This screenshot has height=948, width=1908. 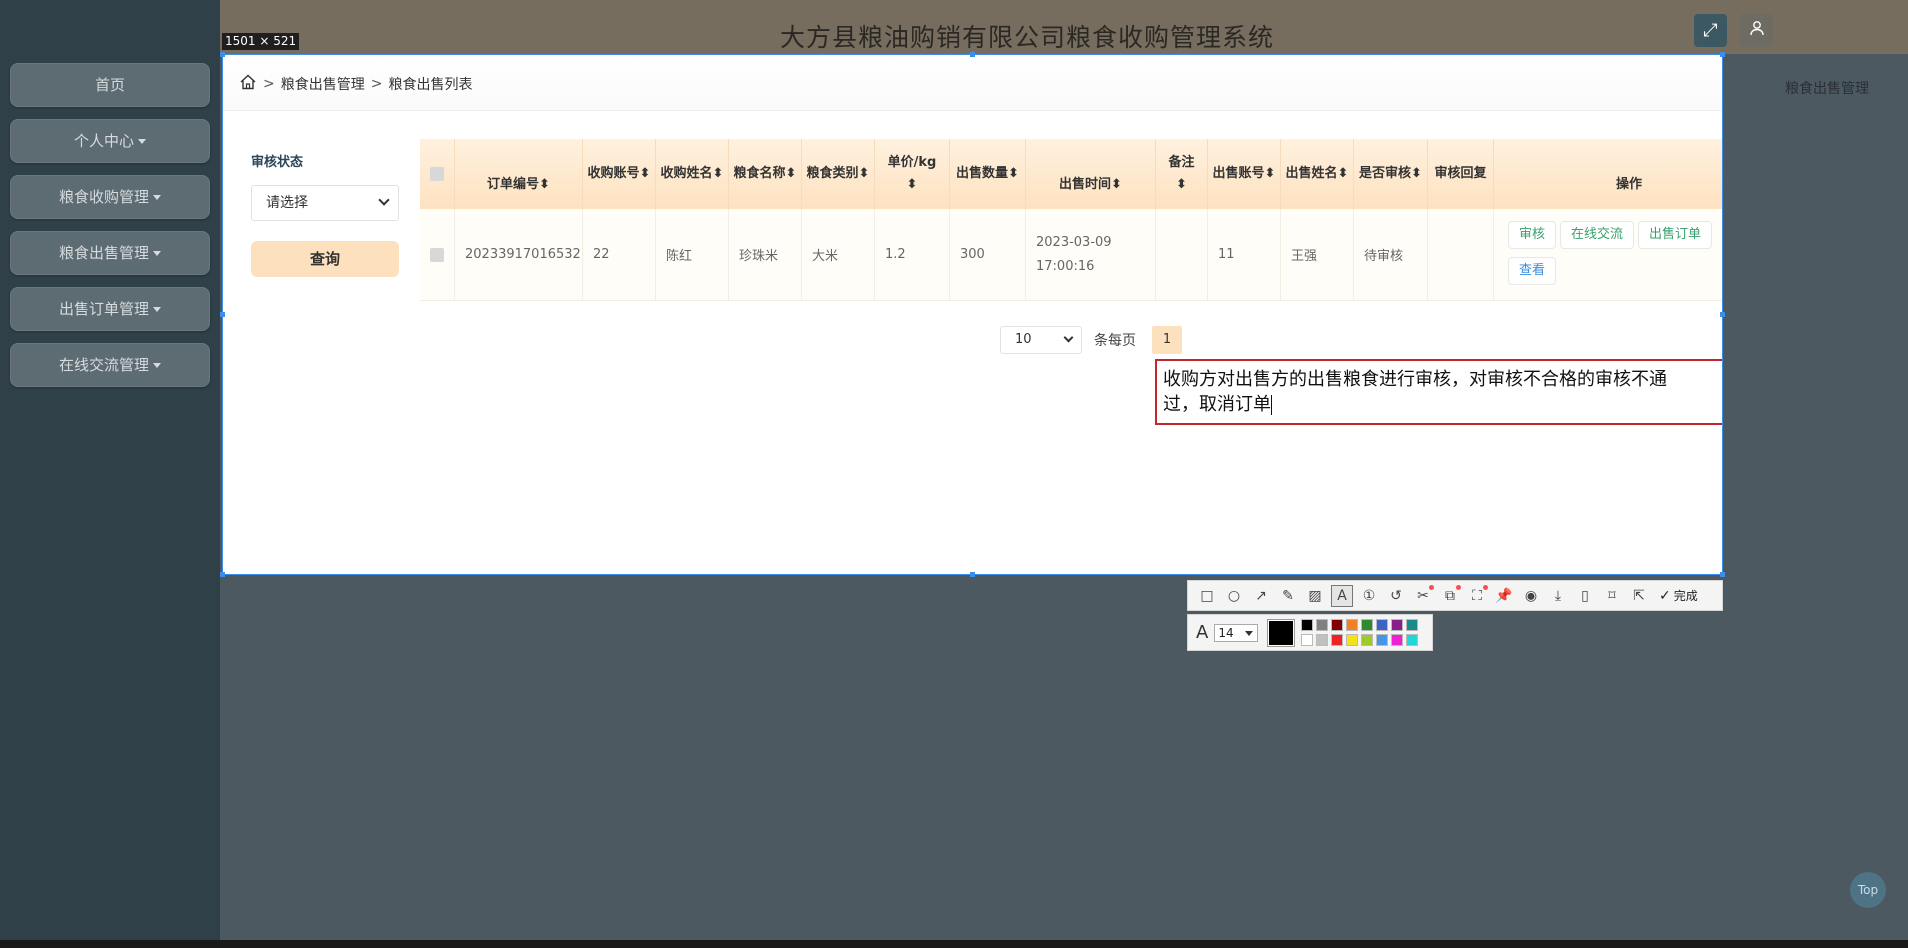 What do you see at coordinates (692, 174) in the screenshot?
I see `column-header: 收购姓名⬍` at bounding box center [692, 174].